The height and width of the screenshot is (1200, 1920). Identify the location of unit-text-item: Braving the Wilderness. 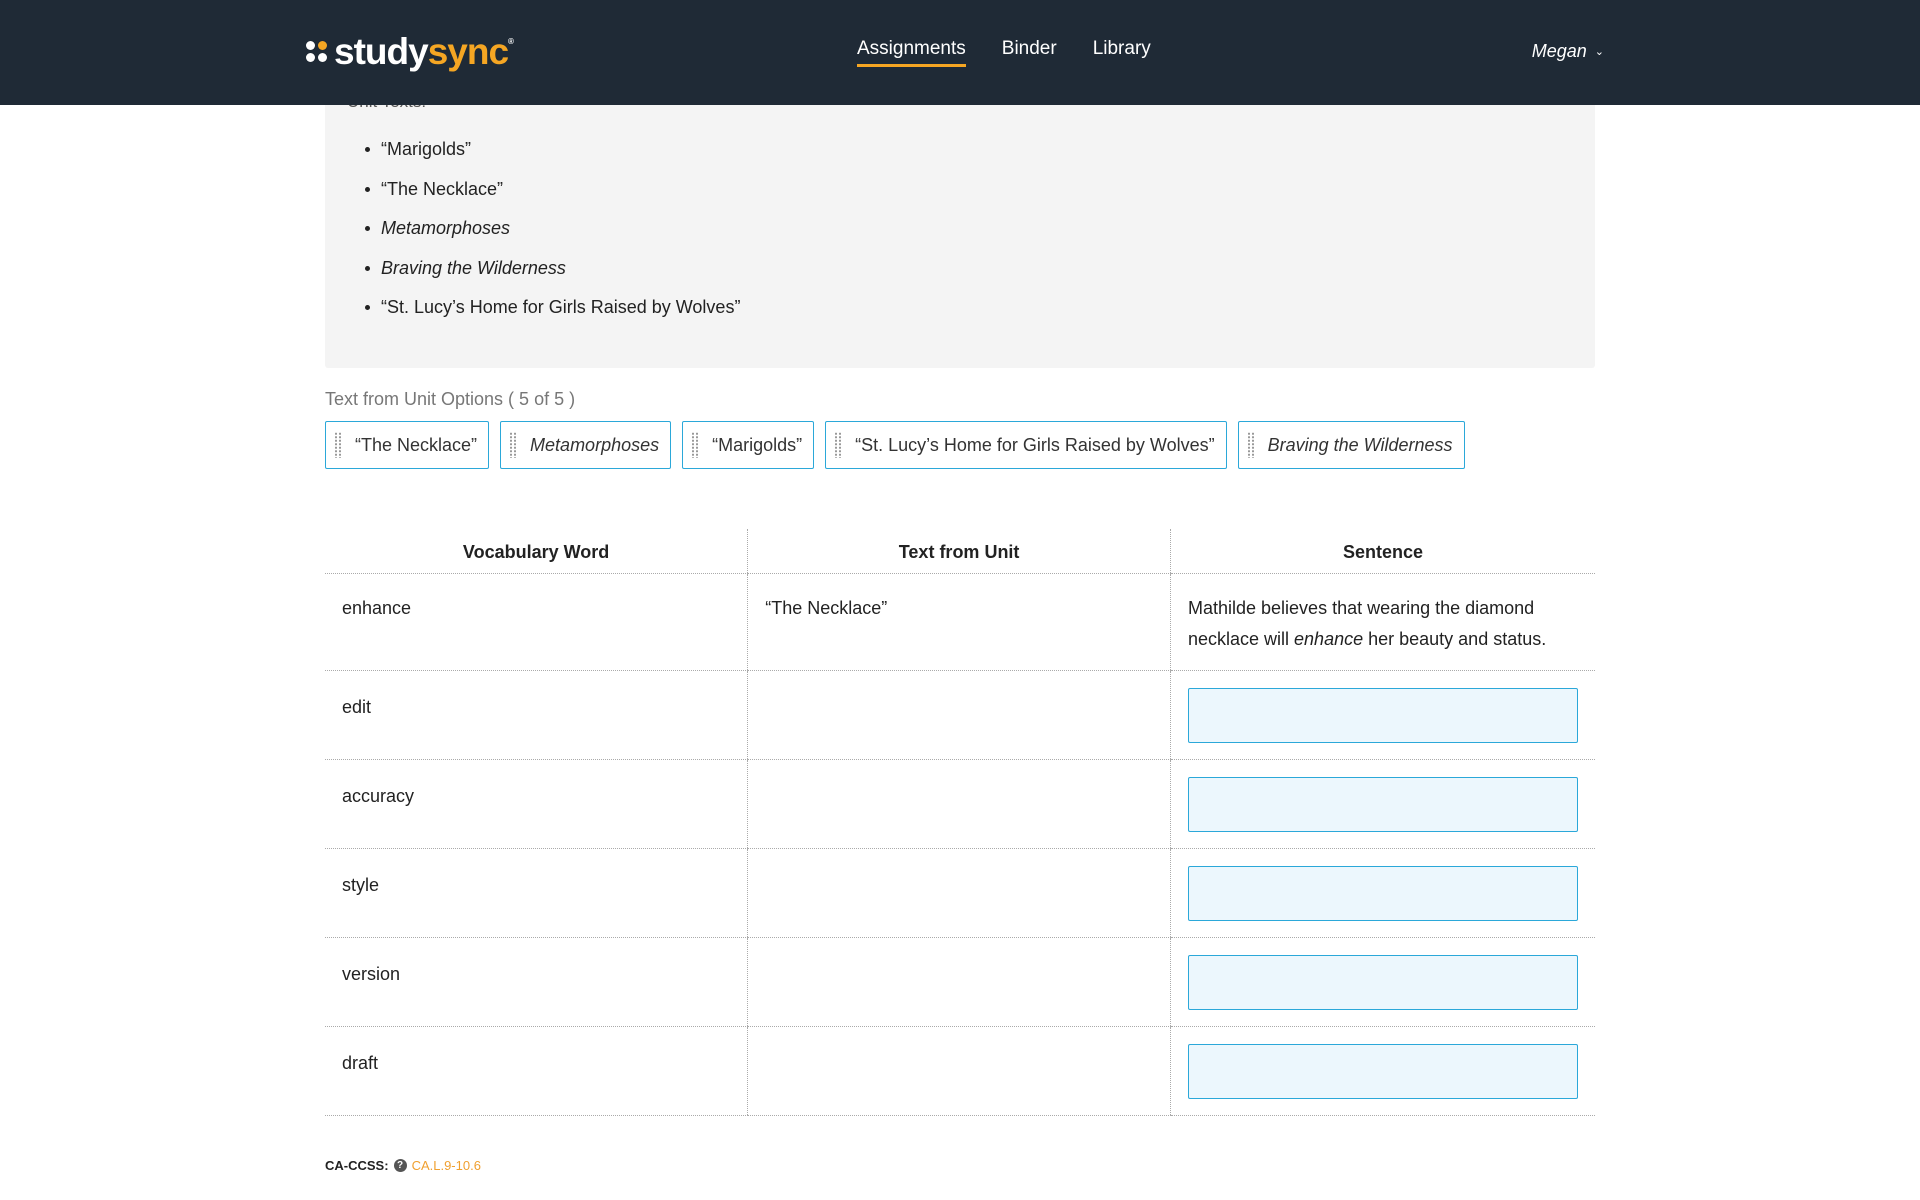
(552, 277).